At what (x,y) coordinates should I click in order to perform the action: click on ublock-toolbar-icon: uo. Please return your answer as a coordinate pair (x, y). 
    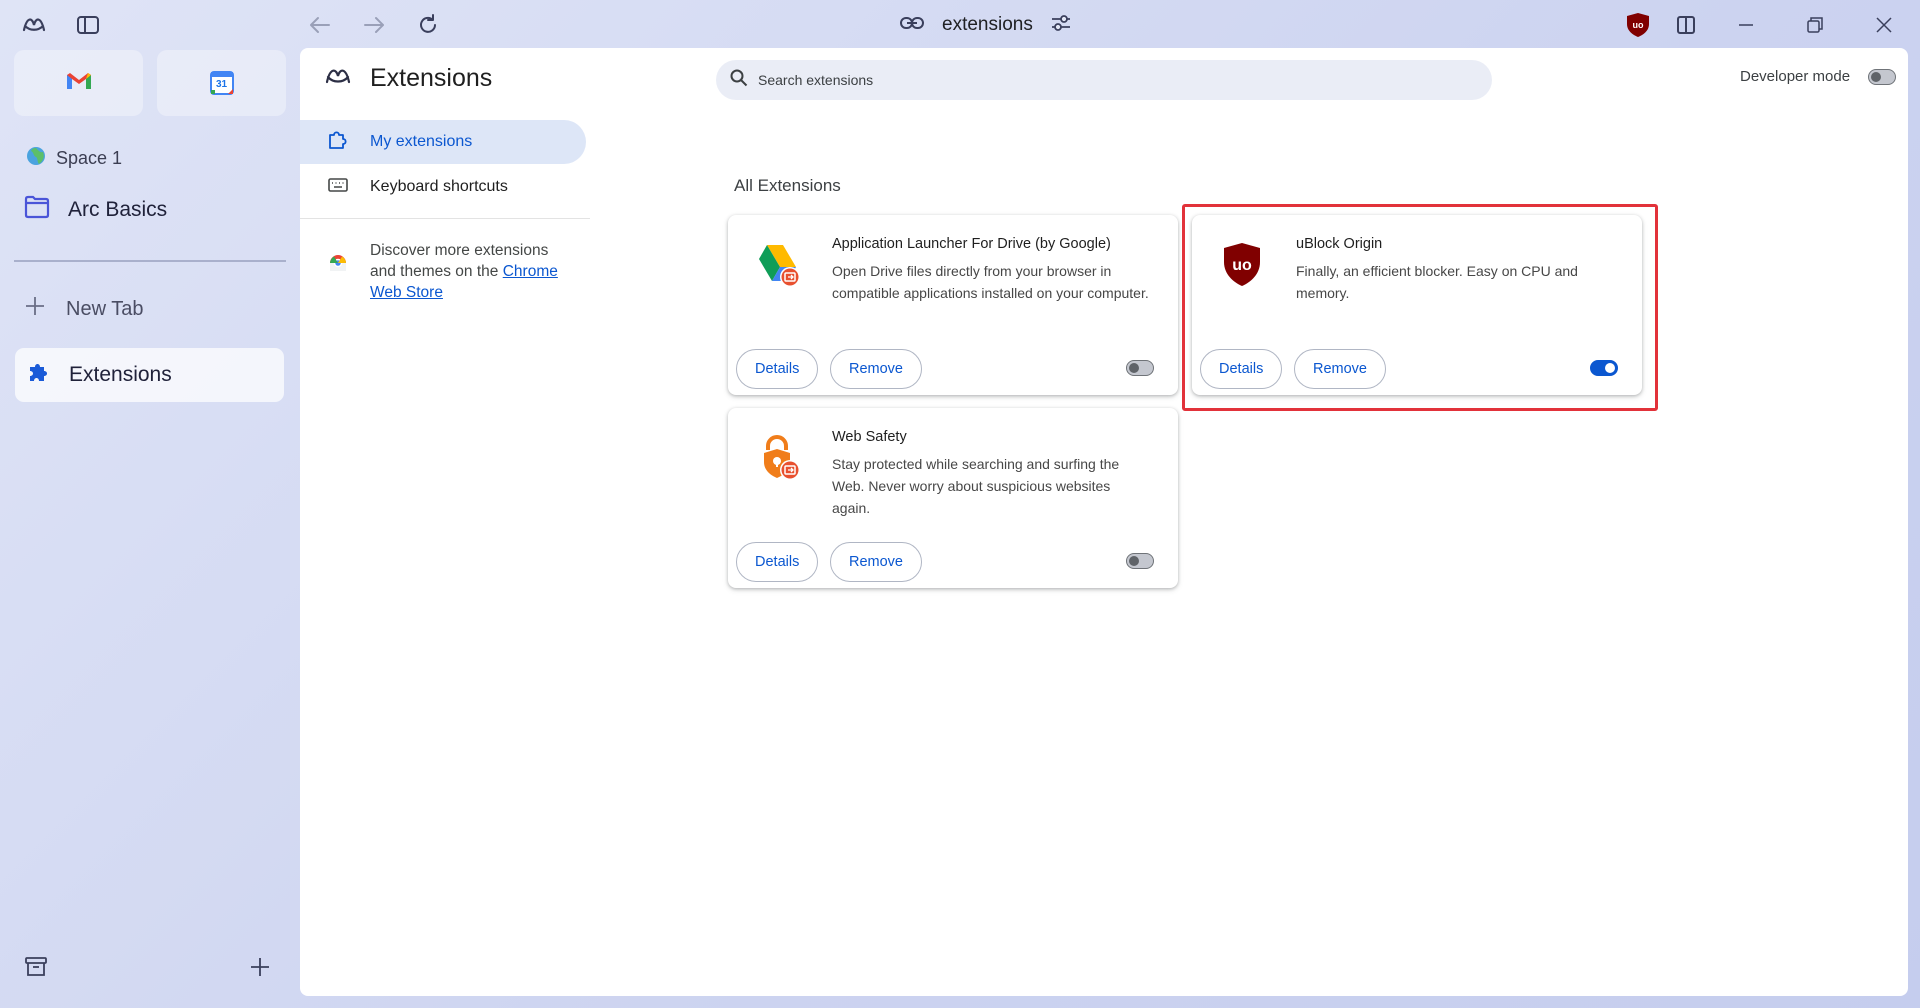
    Looking at the image, I should click on (1638, 25).